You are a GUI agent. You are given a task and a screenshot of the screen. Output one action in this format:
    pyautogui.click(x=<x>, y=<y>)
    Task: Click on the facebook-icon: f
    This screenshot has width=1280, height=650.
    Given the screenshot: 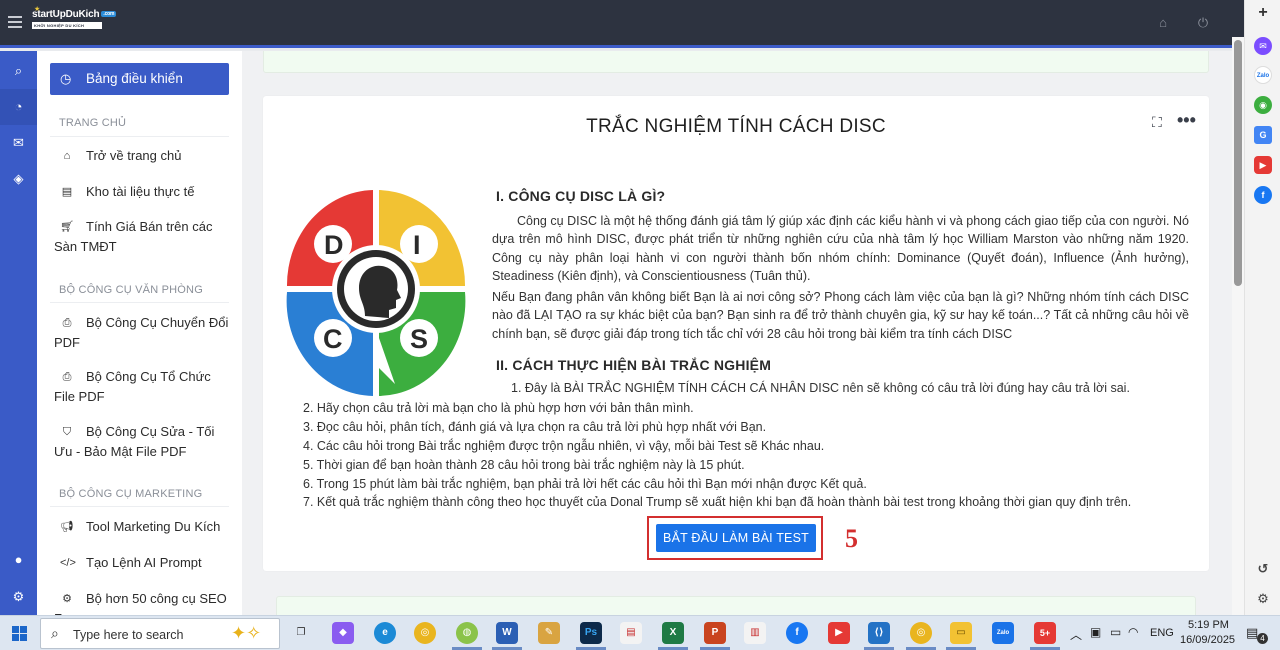 What is the action you would take?
    pyautogui.click(x=1263, y=195)
    